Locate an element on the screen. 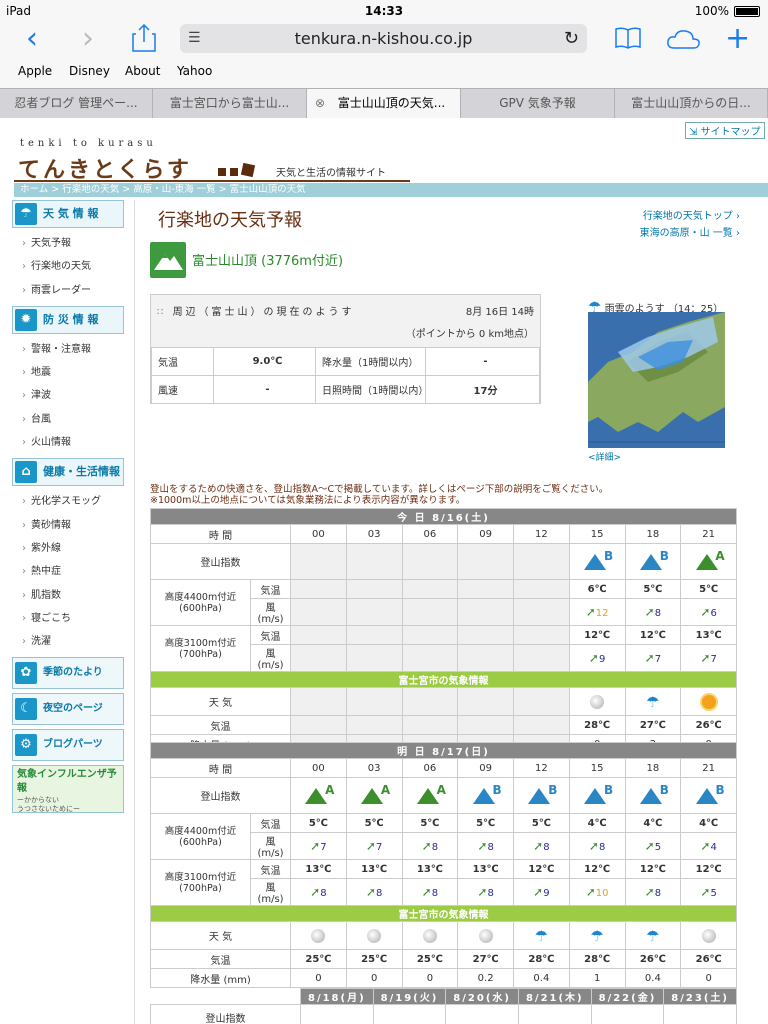 Image resolution: width=768 pixels, height=1024 pixels. forecast-cell: ➚5 is located at coordinates (653, 846).